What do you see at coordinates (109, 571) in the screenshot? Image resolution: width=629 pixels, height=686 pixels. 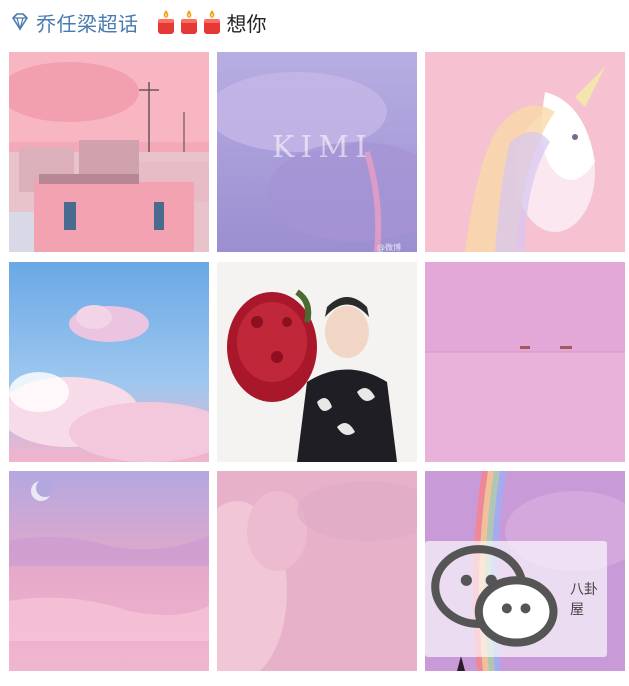 I see `photo-moon-pink-sky` at bounding box center [109, 571].